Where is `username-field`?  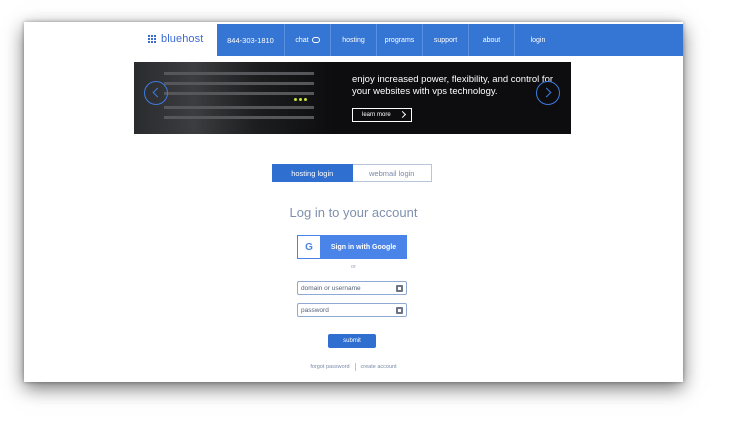
username-field is located at coordinates (352, 288).